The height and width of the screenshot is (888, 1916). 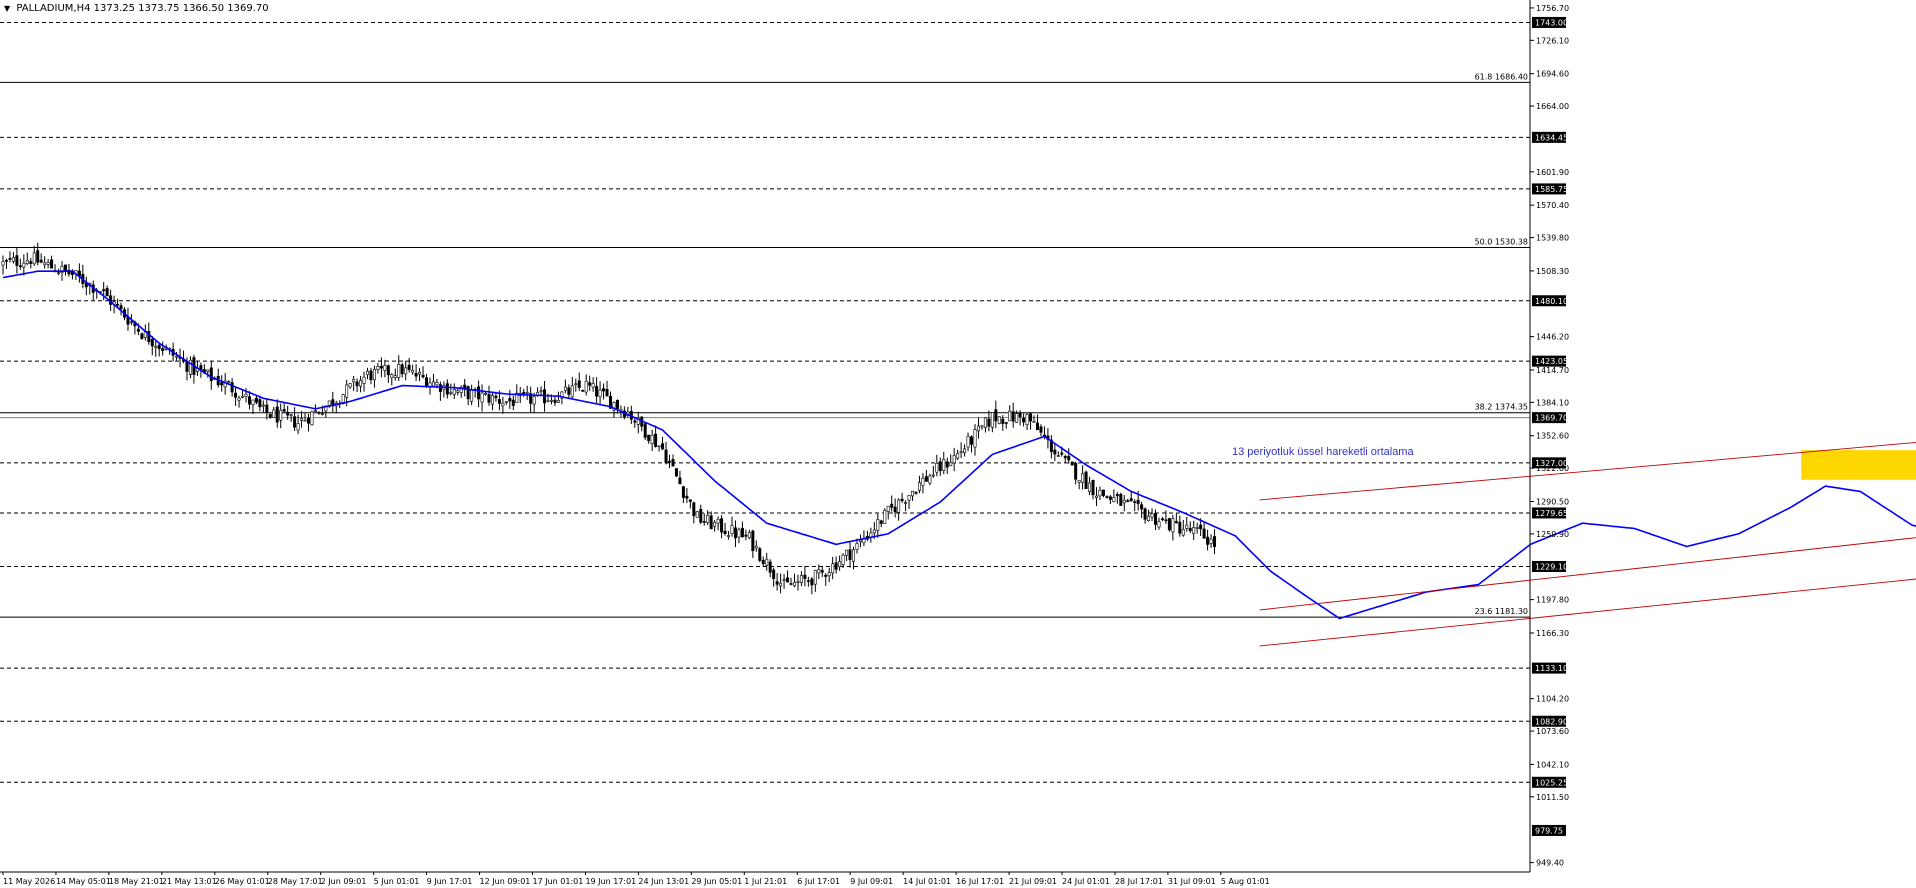 I want to click on level-label: 1480.10, so click(x=1551, y=301).